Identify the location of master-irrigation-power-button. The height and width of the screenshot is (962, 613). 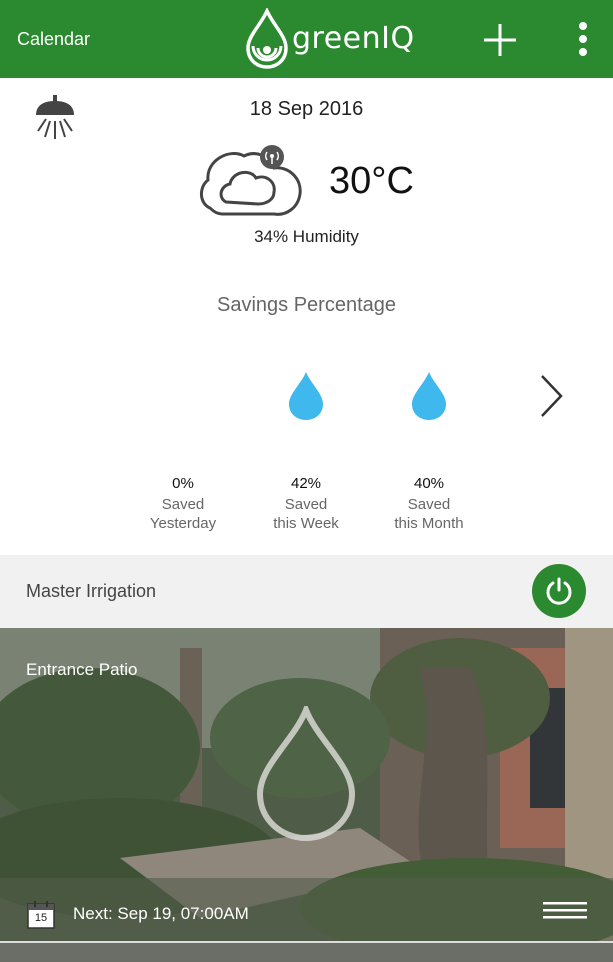
(559, 591).